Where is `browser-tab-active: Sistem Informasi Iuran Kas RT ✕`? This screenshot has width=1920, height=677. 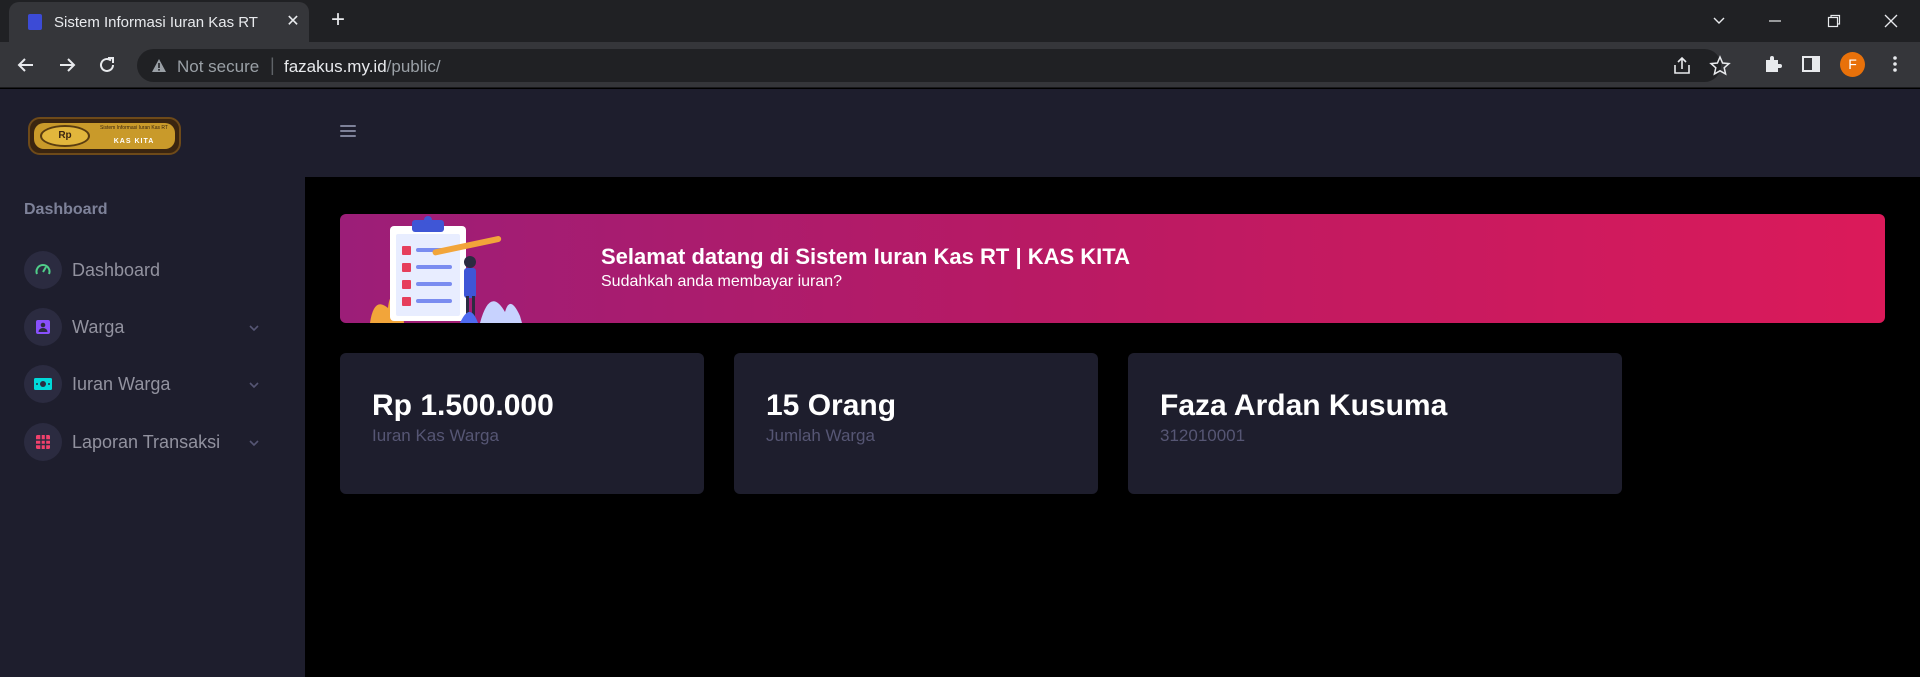 browser-tab-active: Sistem Informasi Iuran Kas RT ✕ is located at coordinates (159, 22).